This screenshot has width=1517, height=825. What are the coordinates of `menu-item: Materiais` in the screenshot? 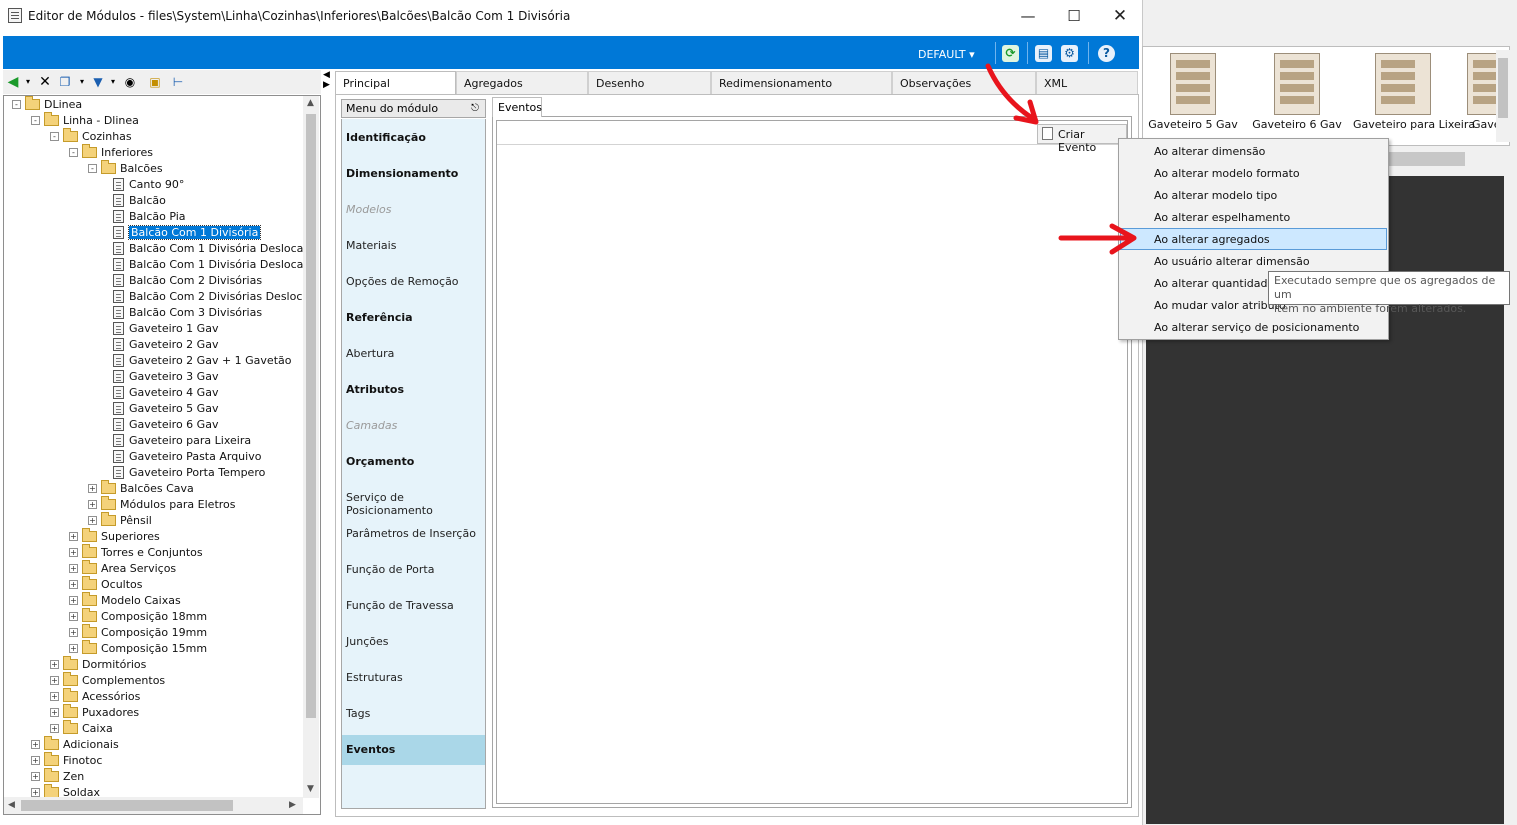 It's located at (415, 248).